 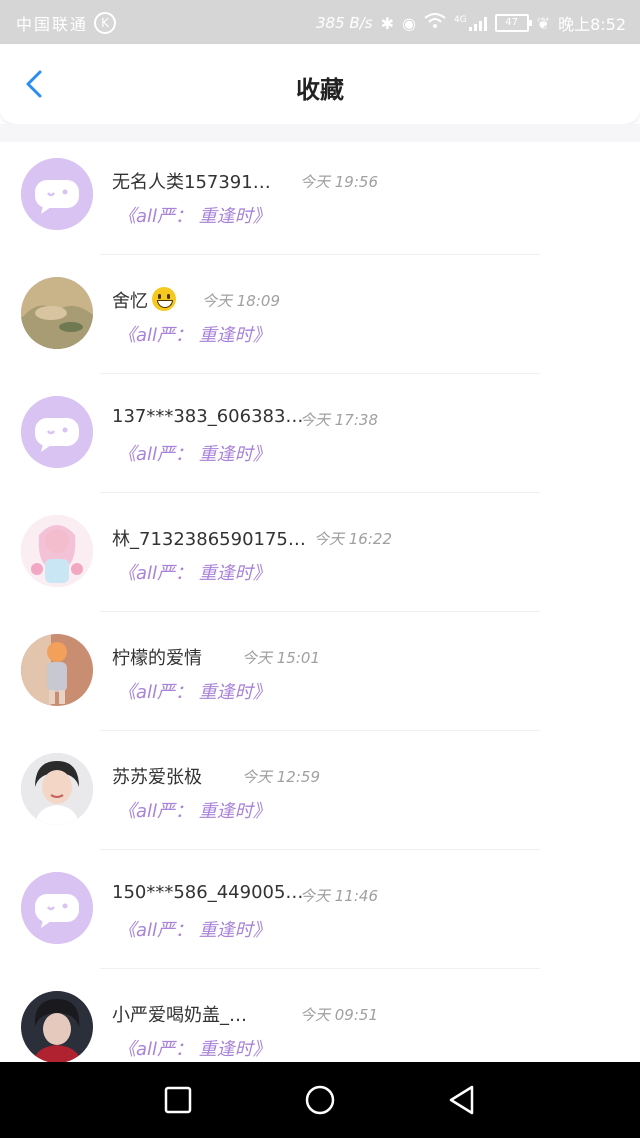 I want to click on triangle-back-icon, so click(x=461, y=1100).